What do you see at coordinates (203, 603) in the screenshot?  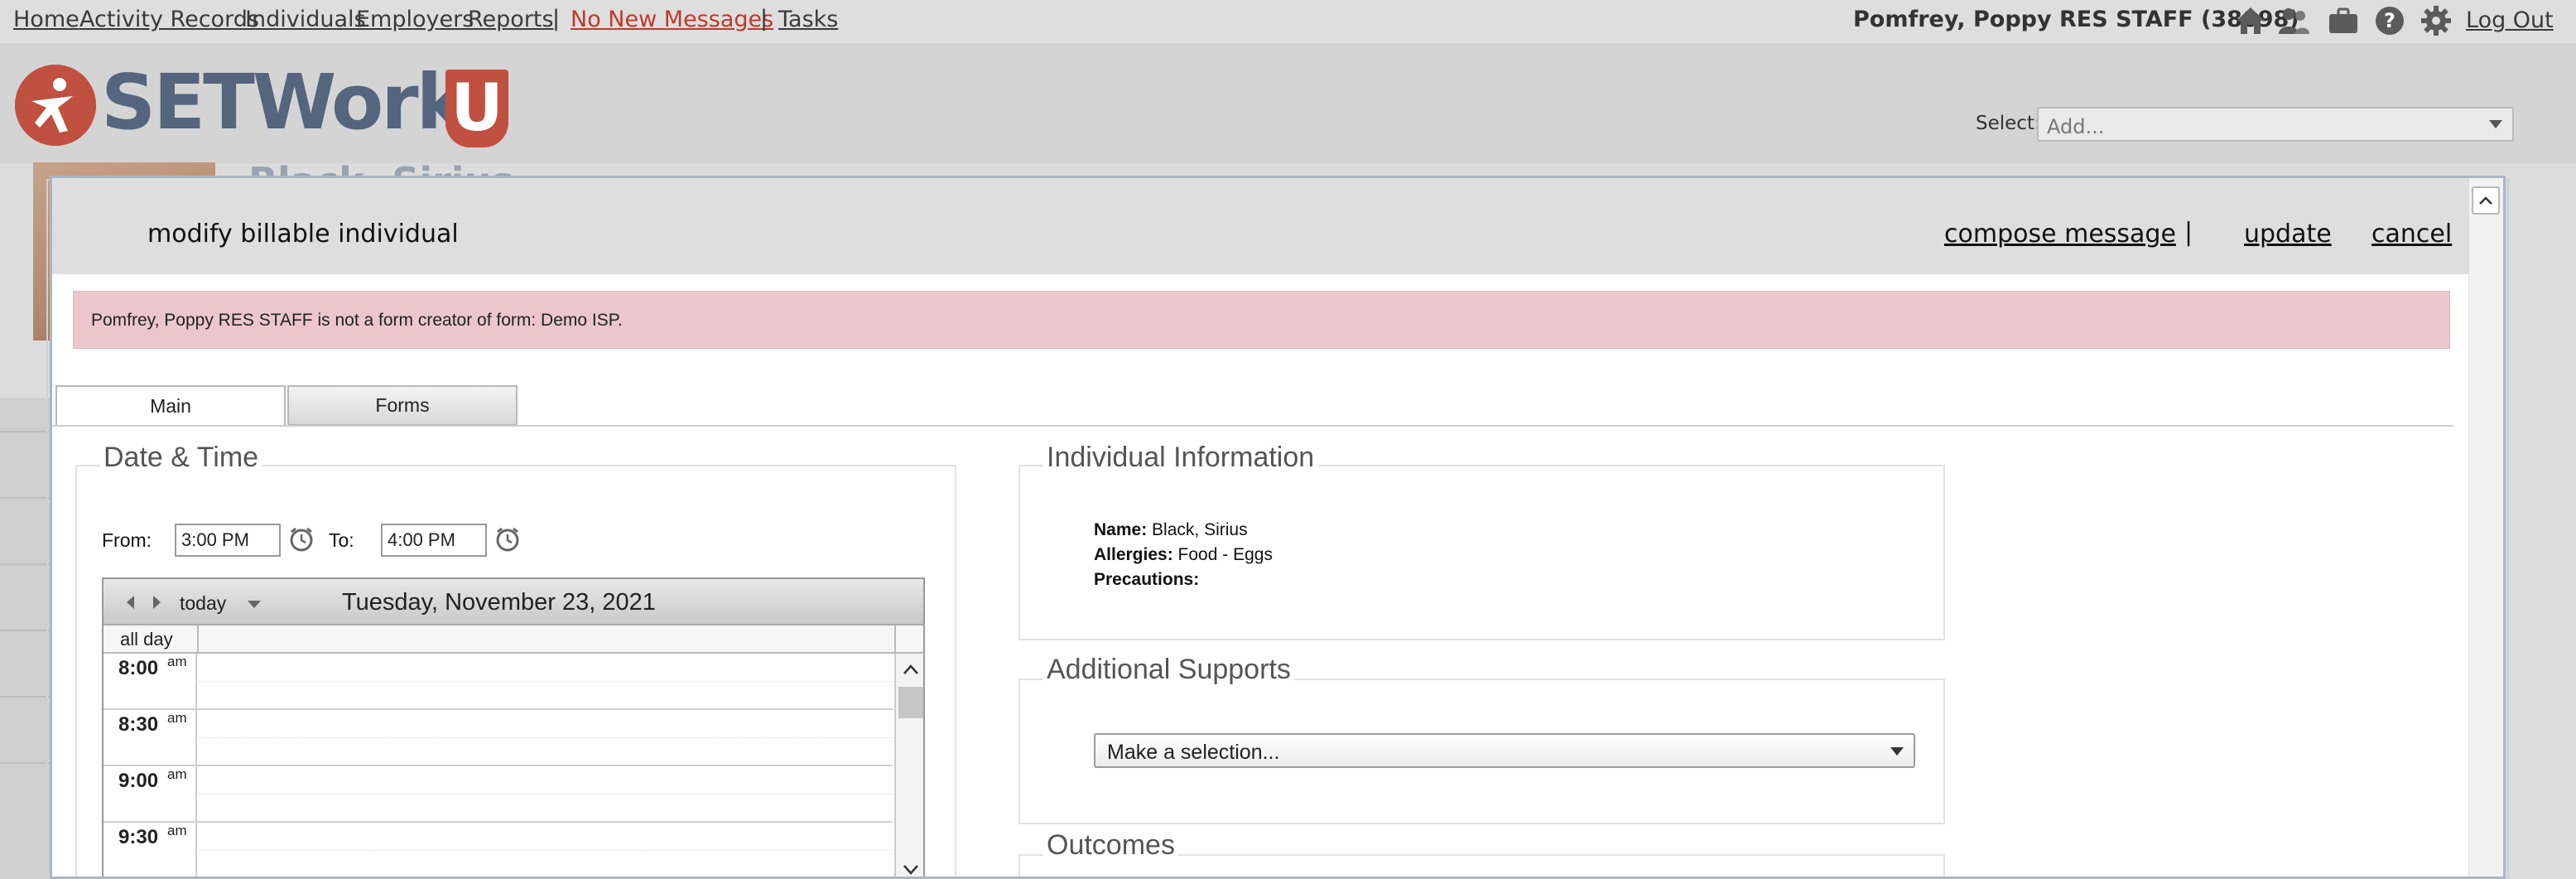 I see `today-button: today` at bounding box center [203, 603].